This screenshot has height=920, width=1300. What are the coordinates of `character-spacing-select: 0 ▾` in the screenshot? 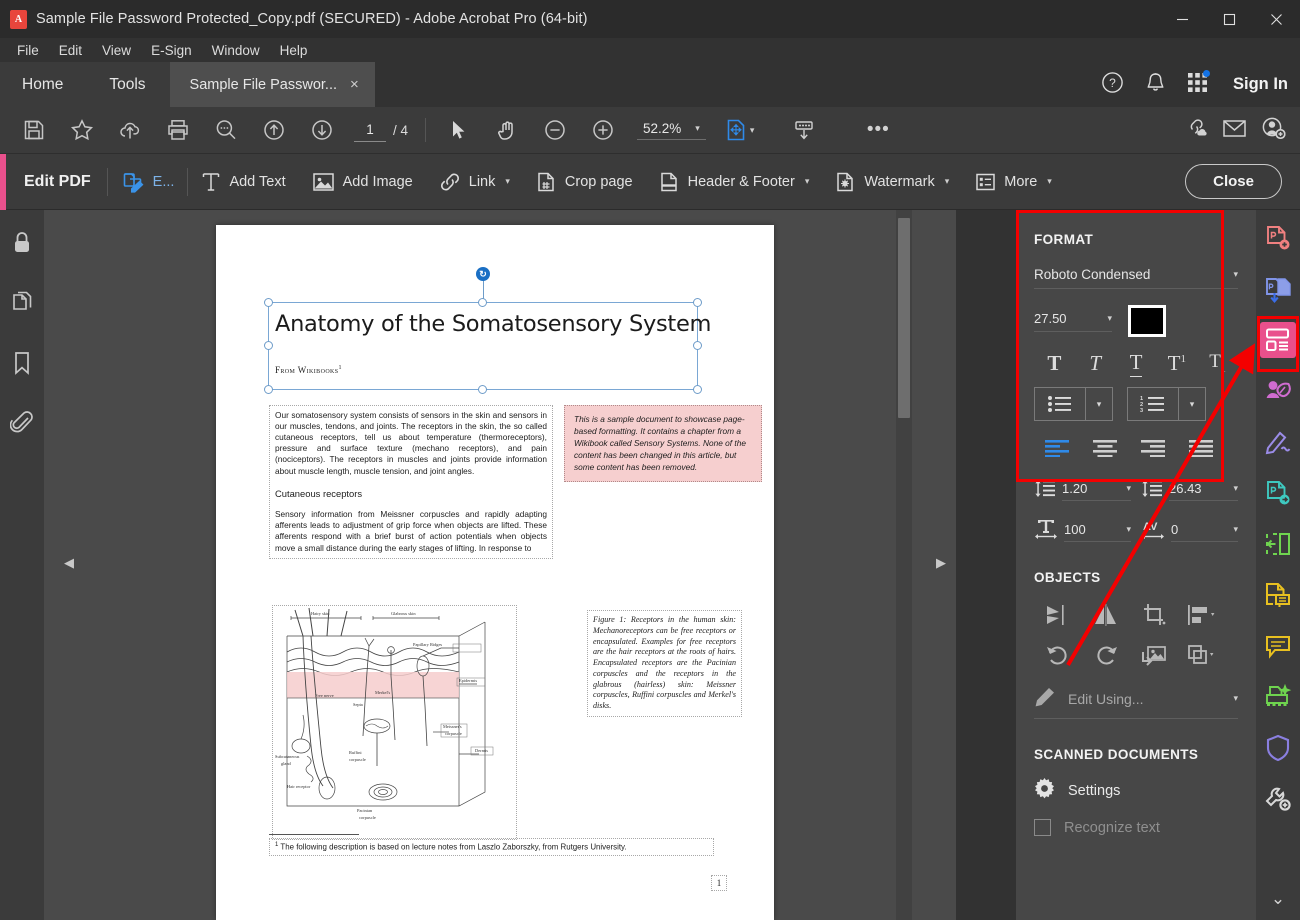 It's located at (1204, 532).